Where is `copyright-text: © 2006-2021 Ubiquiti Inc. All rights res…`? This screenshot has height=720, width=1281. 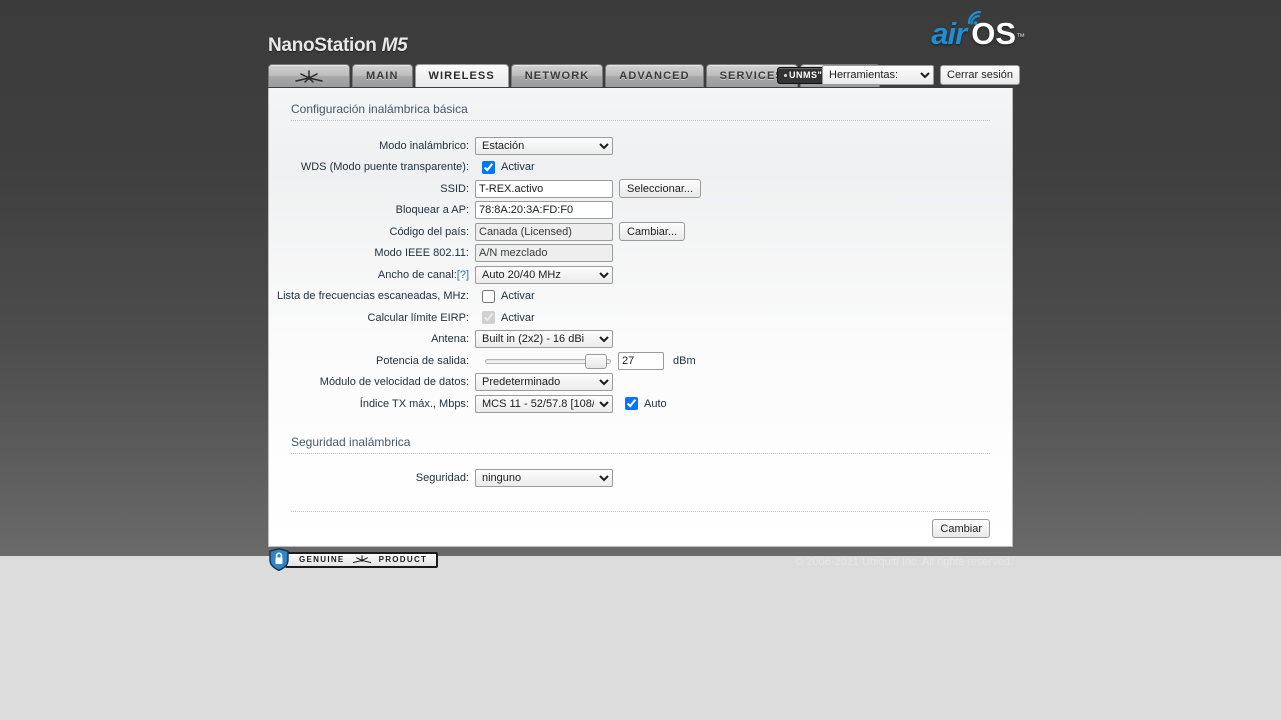
copyright-text: © 2006-2021 Ubiquiti Inc. All rights res… is located at coordinates (904, 562).